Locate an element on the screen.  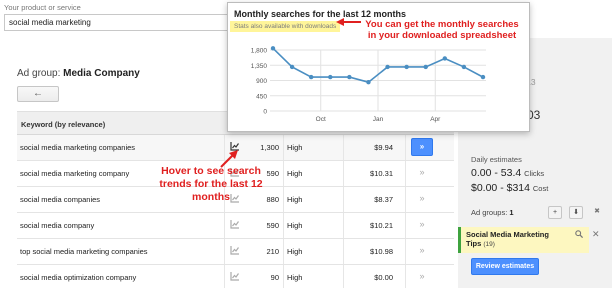
delete-icon: ✖ is located at coordinates (597, 212).